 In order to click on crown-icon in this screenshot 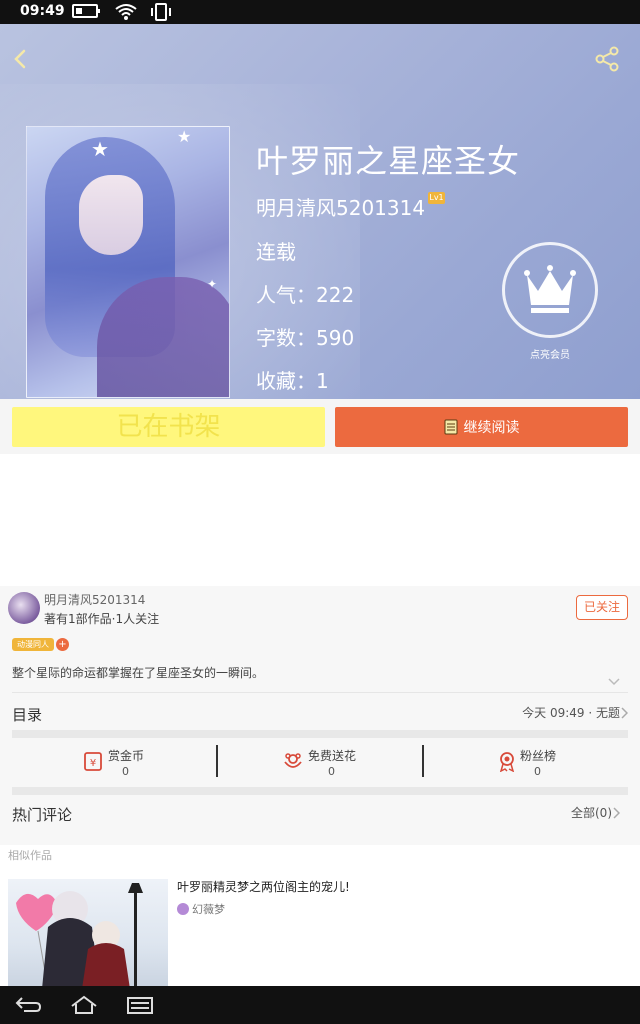, I will do `click(550, 289)`.